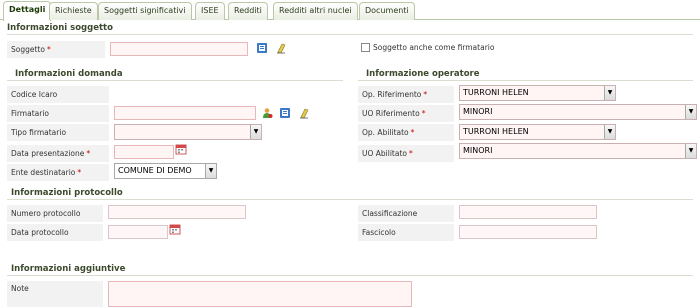  What do you see at coordinates (55, 294) in the screenshot?
I see `note-label: Note` at bounding box center [55, 294].